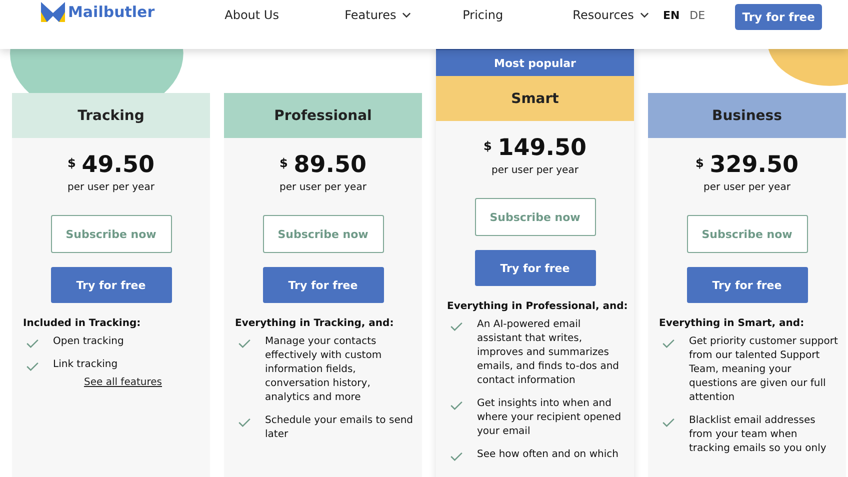 The width and height of the screenshot is (848, 477). What do you see at coordinates (123, 382) in the screenshot?
I see `see-all-features-link: See all features` at bounding box center [123, 382].